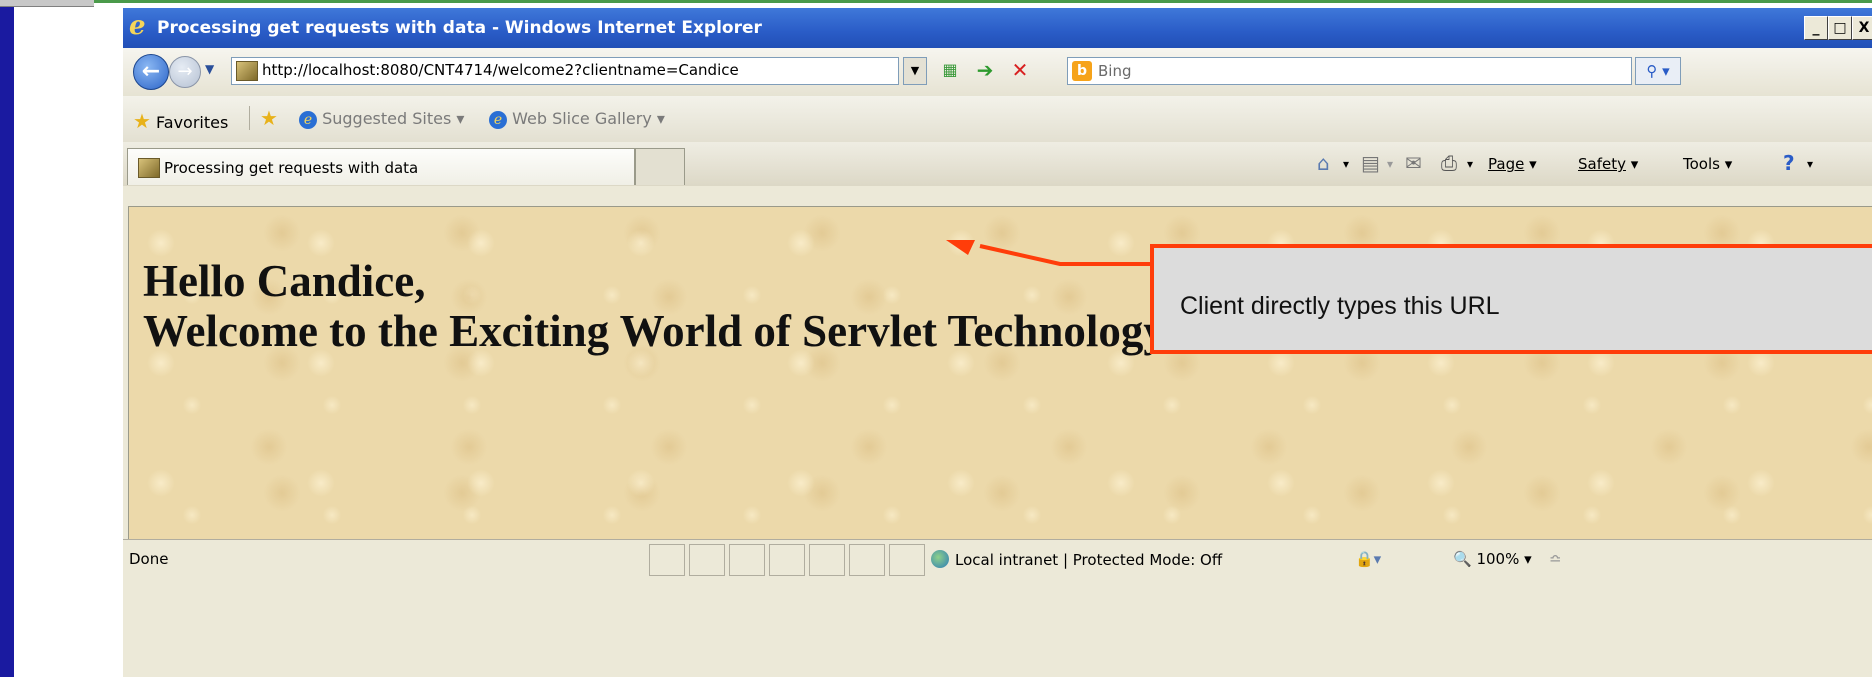 The height and width of the screenshot is (677, 1872). I want to click on arrow-head, so click(960, 247).